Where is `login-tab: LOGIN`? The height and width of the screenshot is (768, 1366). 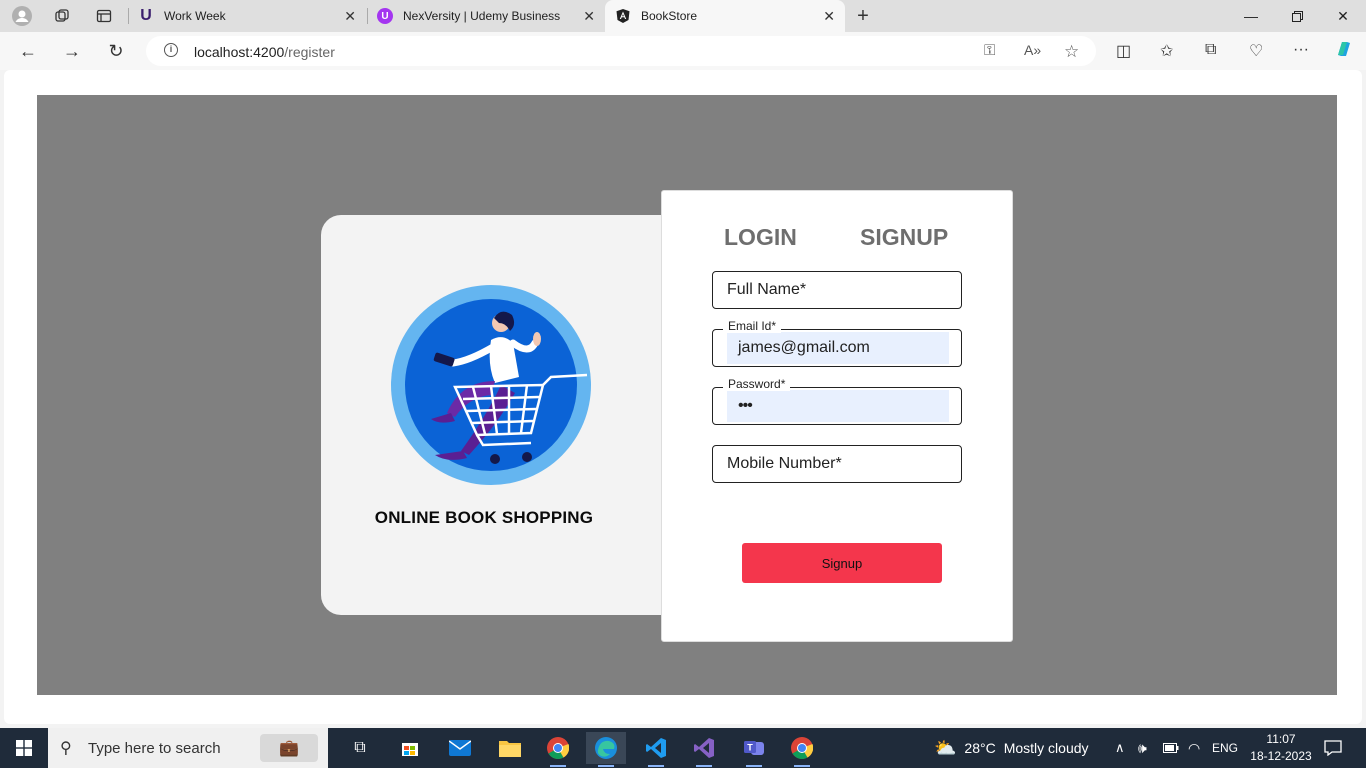 login-tab: LOGIN is located at coordinates (760, 237).